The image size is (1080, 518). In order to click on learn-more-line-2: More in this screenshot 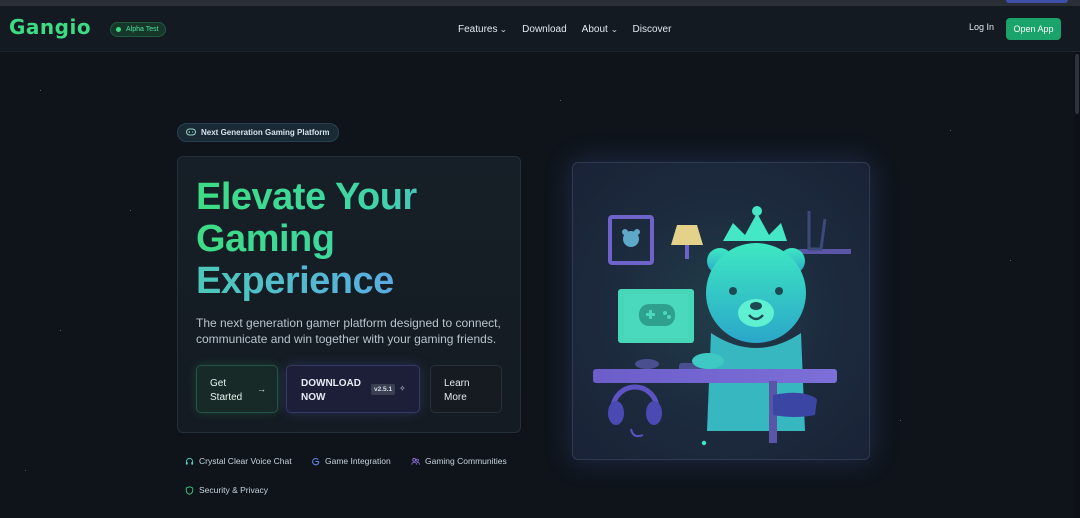, I will do `click(455, 397)`.